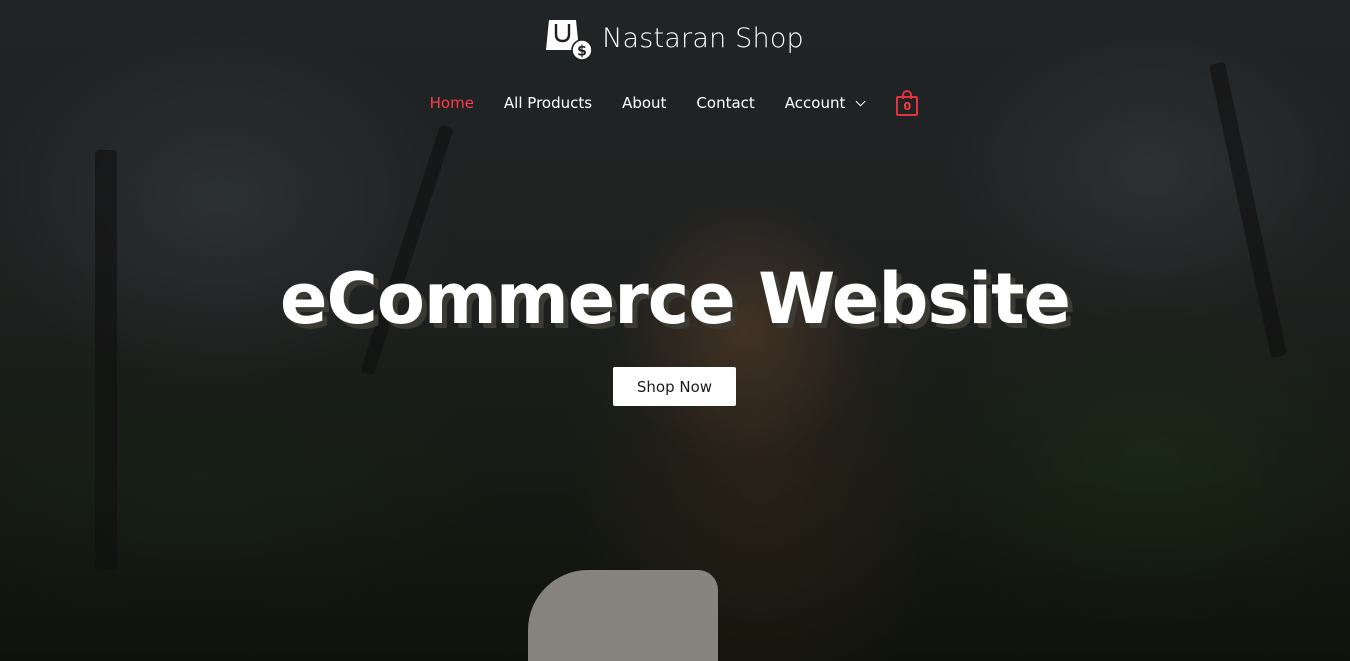 The height and width of the screenshot is (661, 1350). Describe the element at coordinates (674, 386) in the screenshot. I see `shop-now-button: Shop Now` at that location.